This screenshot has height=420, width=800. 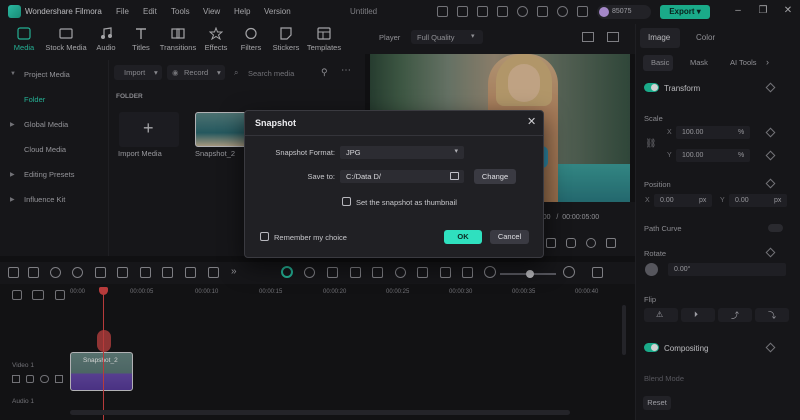 What do you see at coordinates (394, 135) in the screenshot?
I see `dialog-divider` at bounding box center [394, 135].